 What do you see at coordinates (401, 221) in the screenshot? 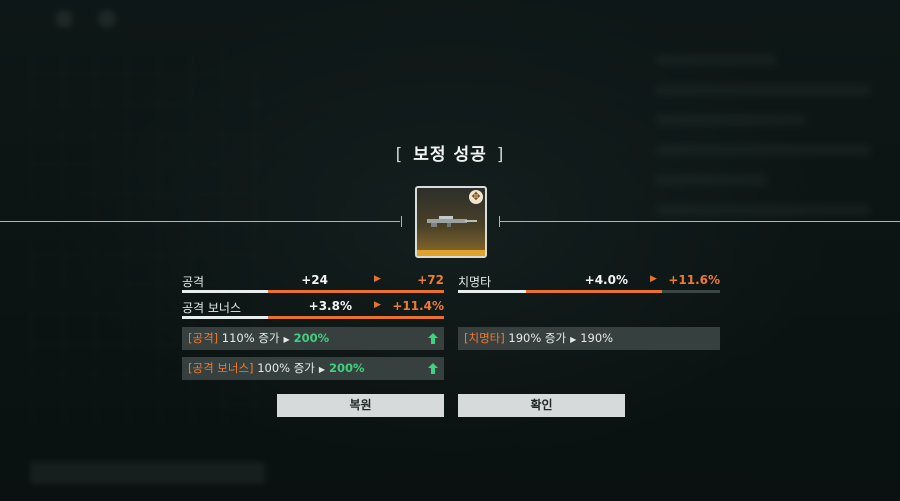
I see `divider-left-tick` at bounding box center [401, 221].